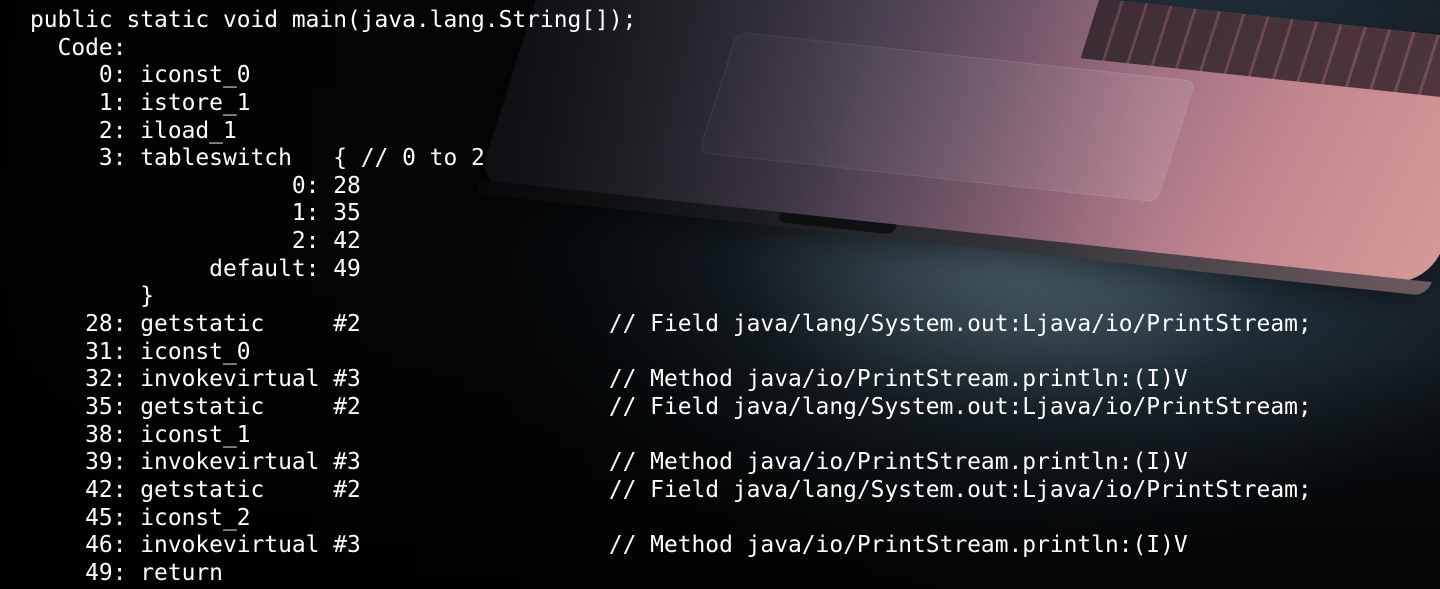  I want to click on code-line: 49: return, so click(126, 572).